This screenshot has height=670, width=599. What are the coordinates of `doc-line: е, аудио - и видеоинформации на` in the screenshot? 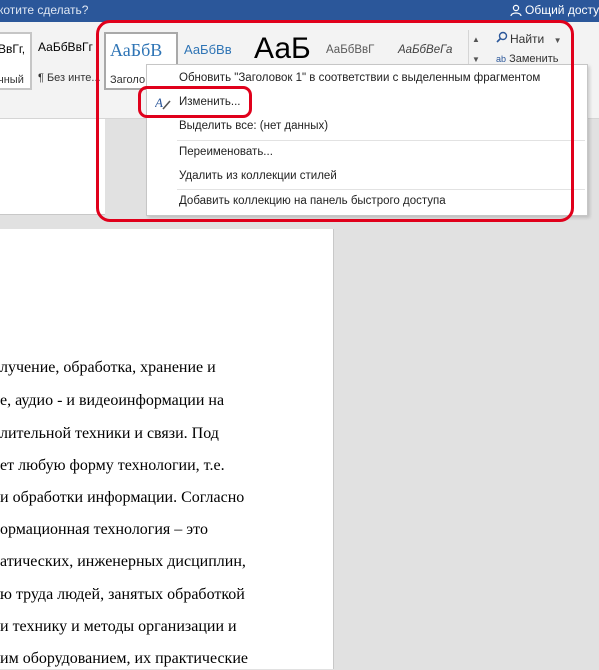 It's located at (112, 400).